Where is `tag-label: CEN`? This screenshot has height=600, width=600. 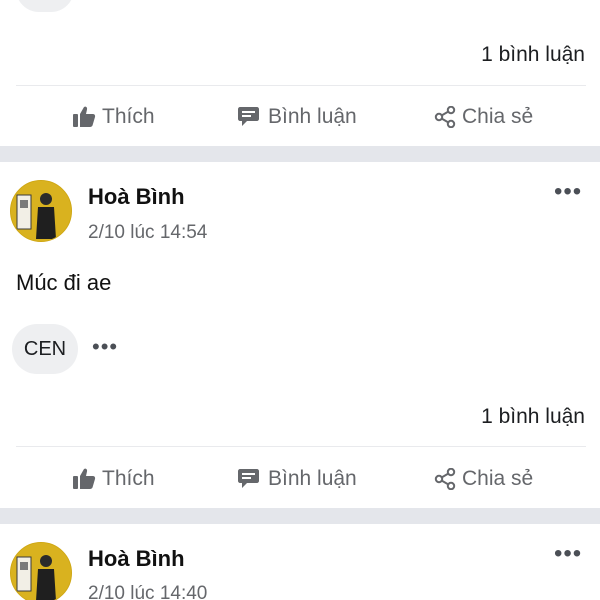
tag-label: CEN is located at coordinates (45, 348).